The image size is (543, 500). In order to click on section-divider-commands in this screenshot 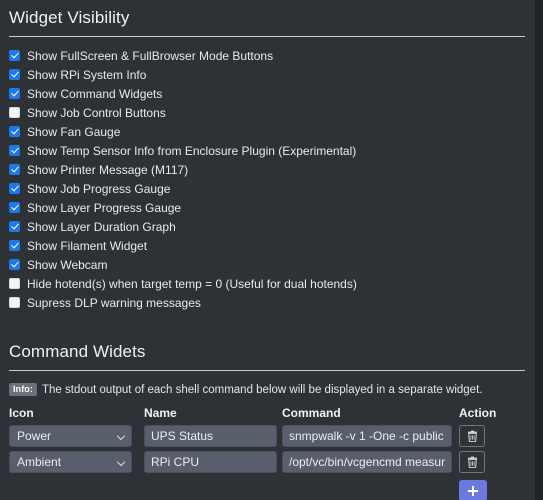, I will do `click(267, 370)`.